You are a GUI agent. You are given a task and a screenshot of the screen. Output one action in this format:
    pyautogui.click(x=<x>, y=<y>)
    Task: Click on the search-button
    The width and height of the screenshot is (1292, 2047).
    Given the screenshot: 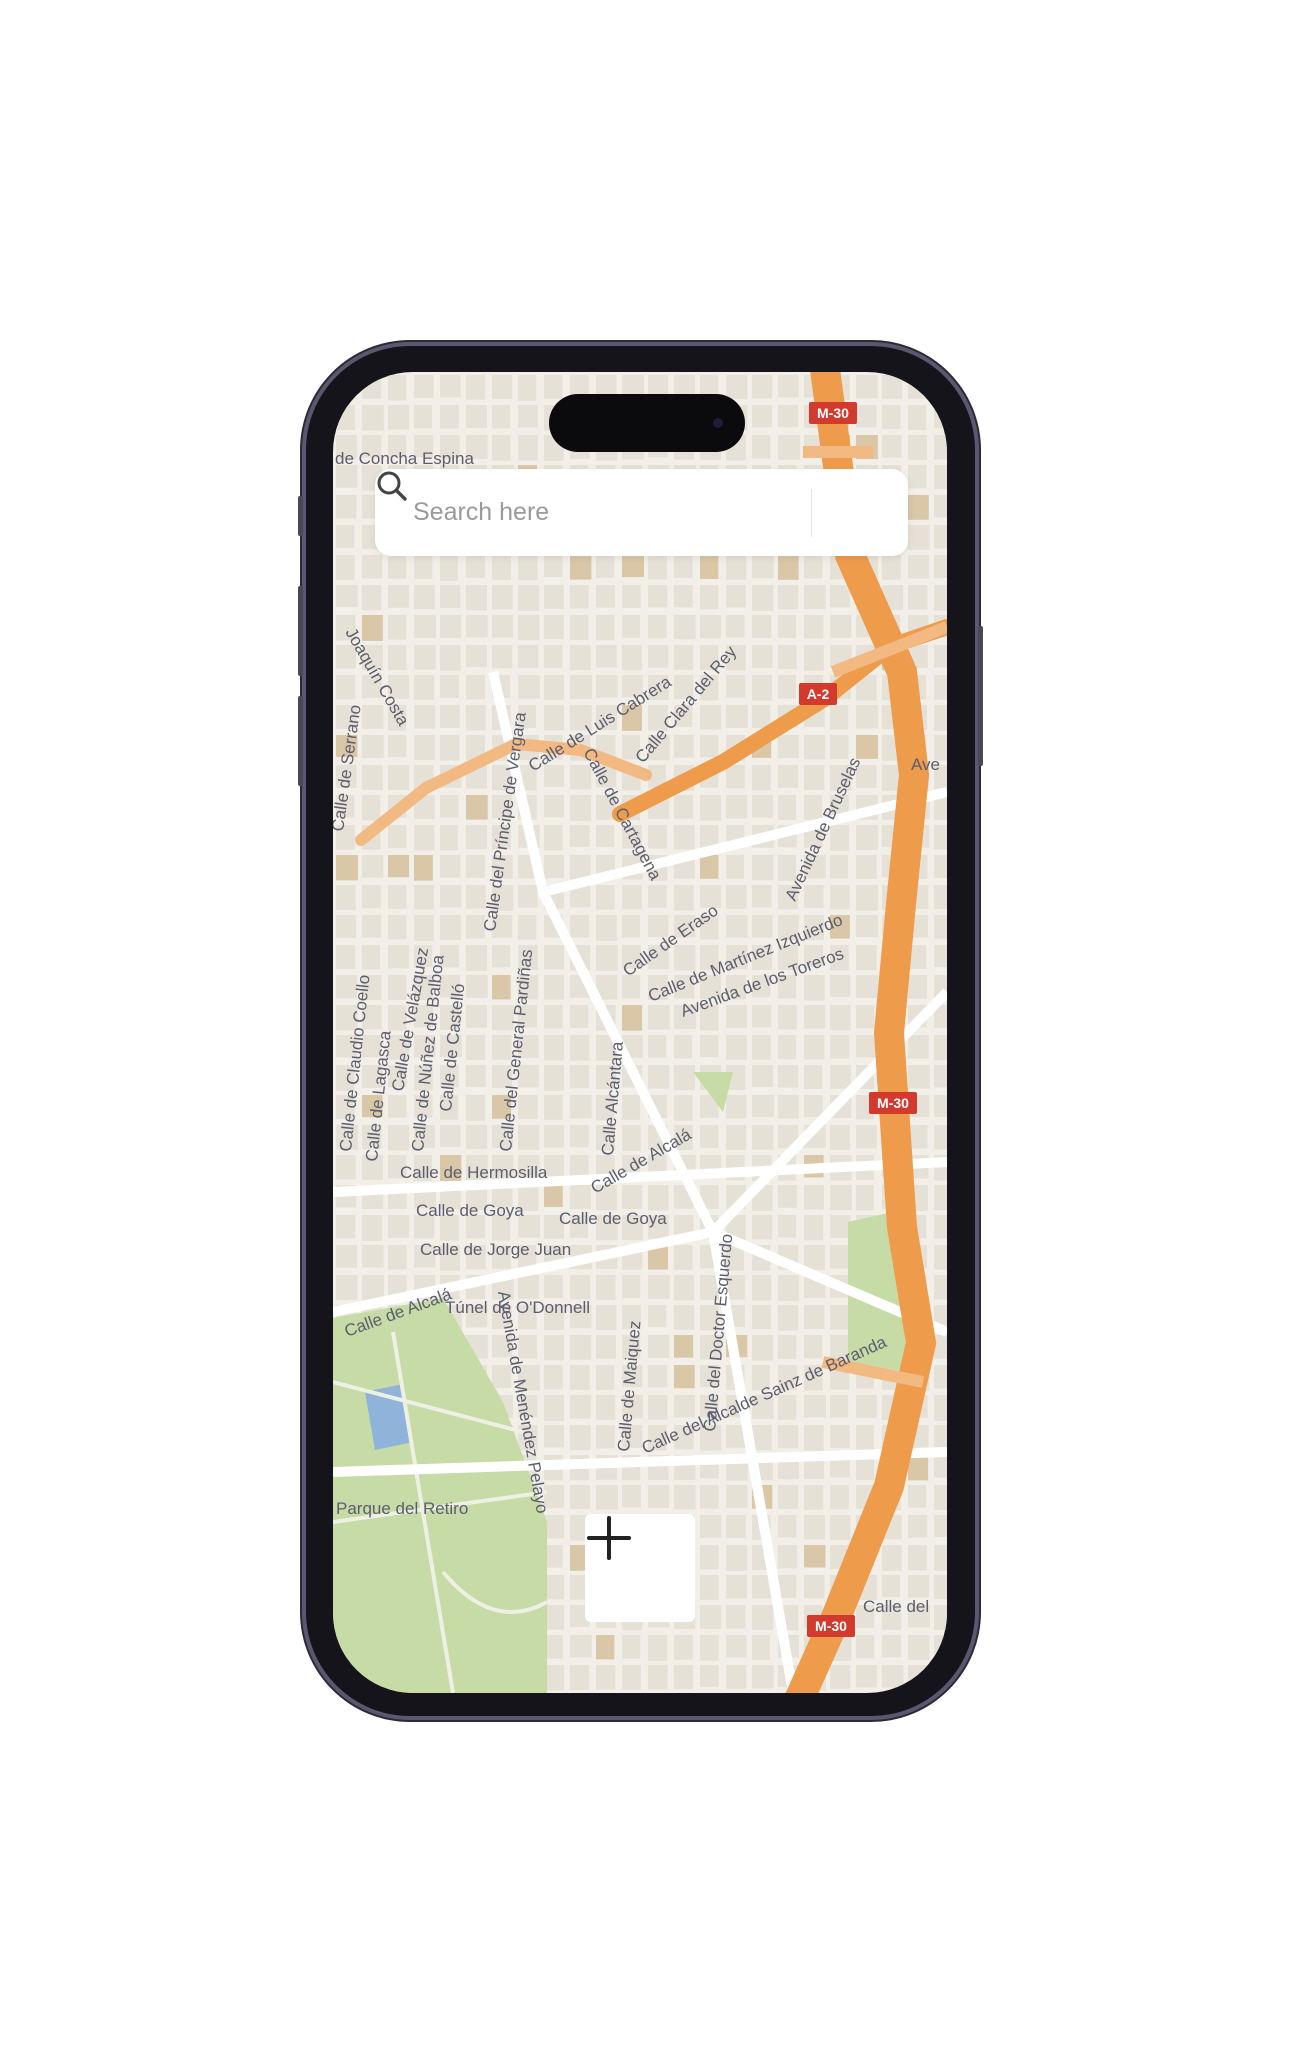 What is the action you would take?
    pyautogui.click(x=642, y=512)
    